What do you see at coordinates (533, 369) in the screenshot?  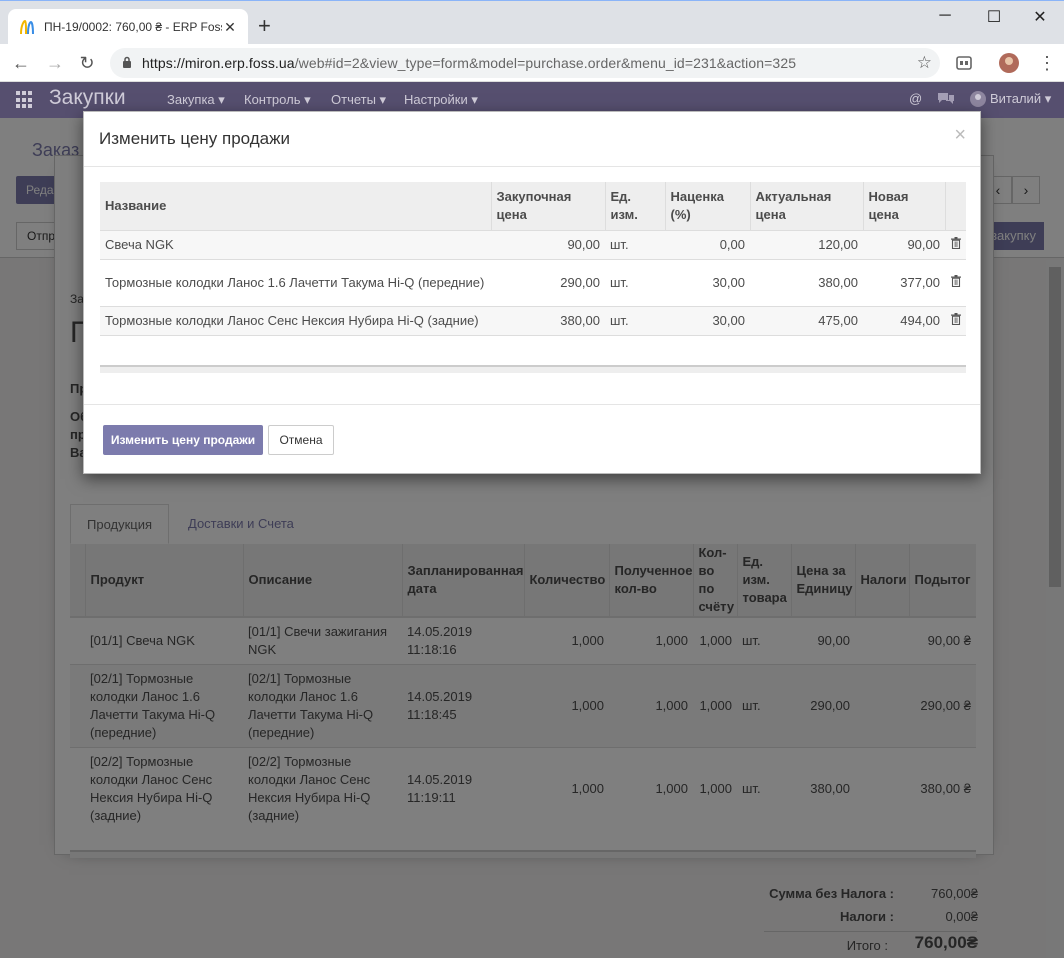 I see `price-table-footer` at bounding box center [533, 369].